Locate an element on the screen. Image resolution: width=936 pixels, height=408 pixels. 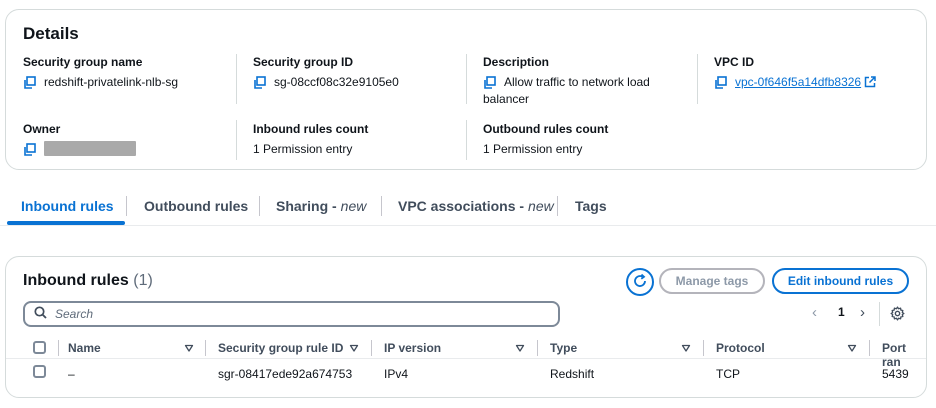
field-label: VPC ID is located at coordinates (734, 62).